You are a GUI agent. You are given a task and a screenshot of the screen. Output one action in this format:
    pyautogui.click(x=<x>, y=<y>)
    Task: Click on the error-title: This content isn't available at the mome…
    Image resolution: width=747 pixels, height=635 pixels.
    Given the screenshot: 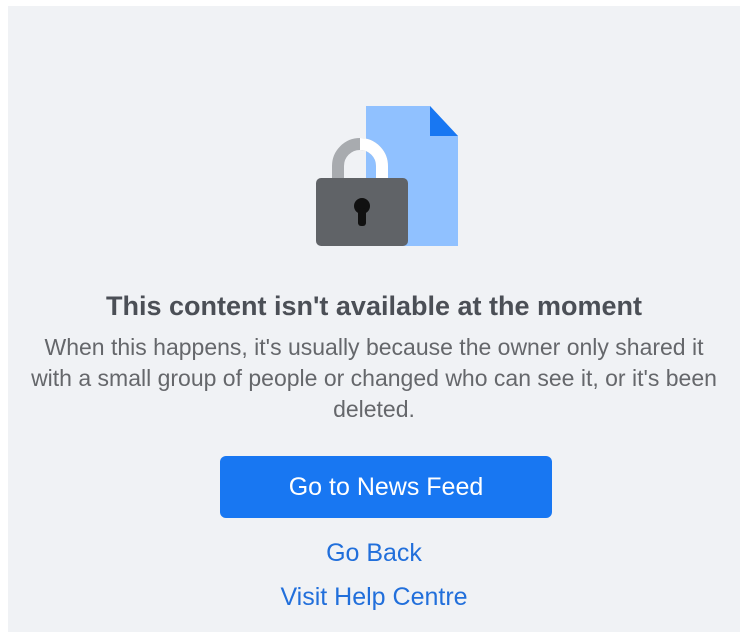 What is the action you would take?
    pyautogui.click(x=374, y=306)
    